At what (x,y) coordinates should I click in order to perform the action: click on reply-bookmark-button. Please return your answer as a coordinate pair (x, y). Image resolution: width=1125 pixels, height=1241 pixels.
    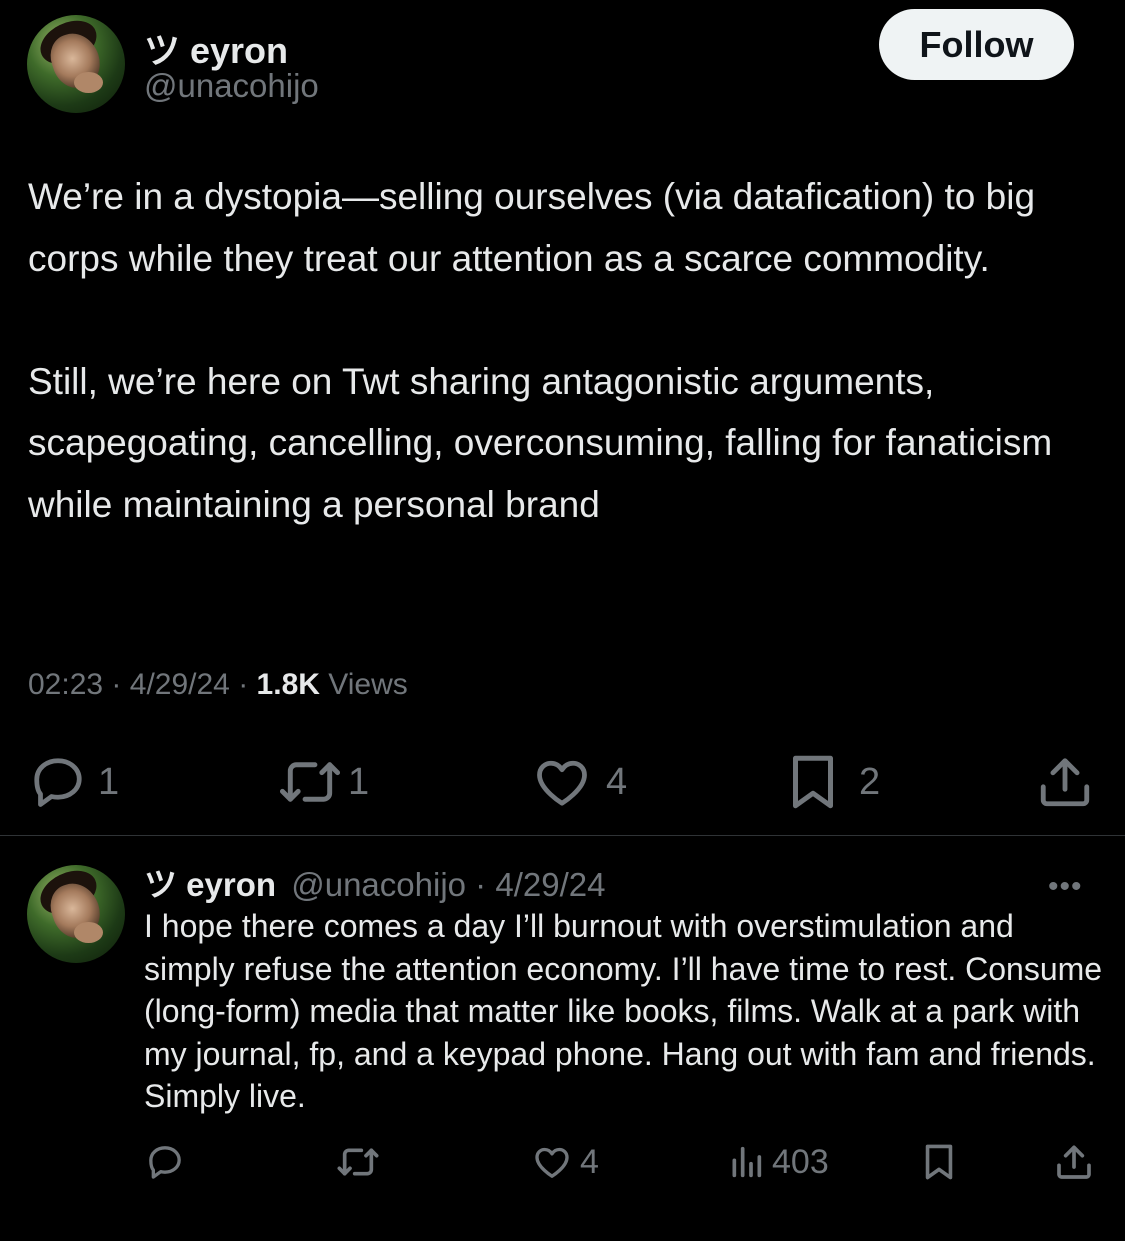
    Looking at the image, I should click on (939, 1162).